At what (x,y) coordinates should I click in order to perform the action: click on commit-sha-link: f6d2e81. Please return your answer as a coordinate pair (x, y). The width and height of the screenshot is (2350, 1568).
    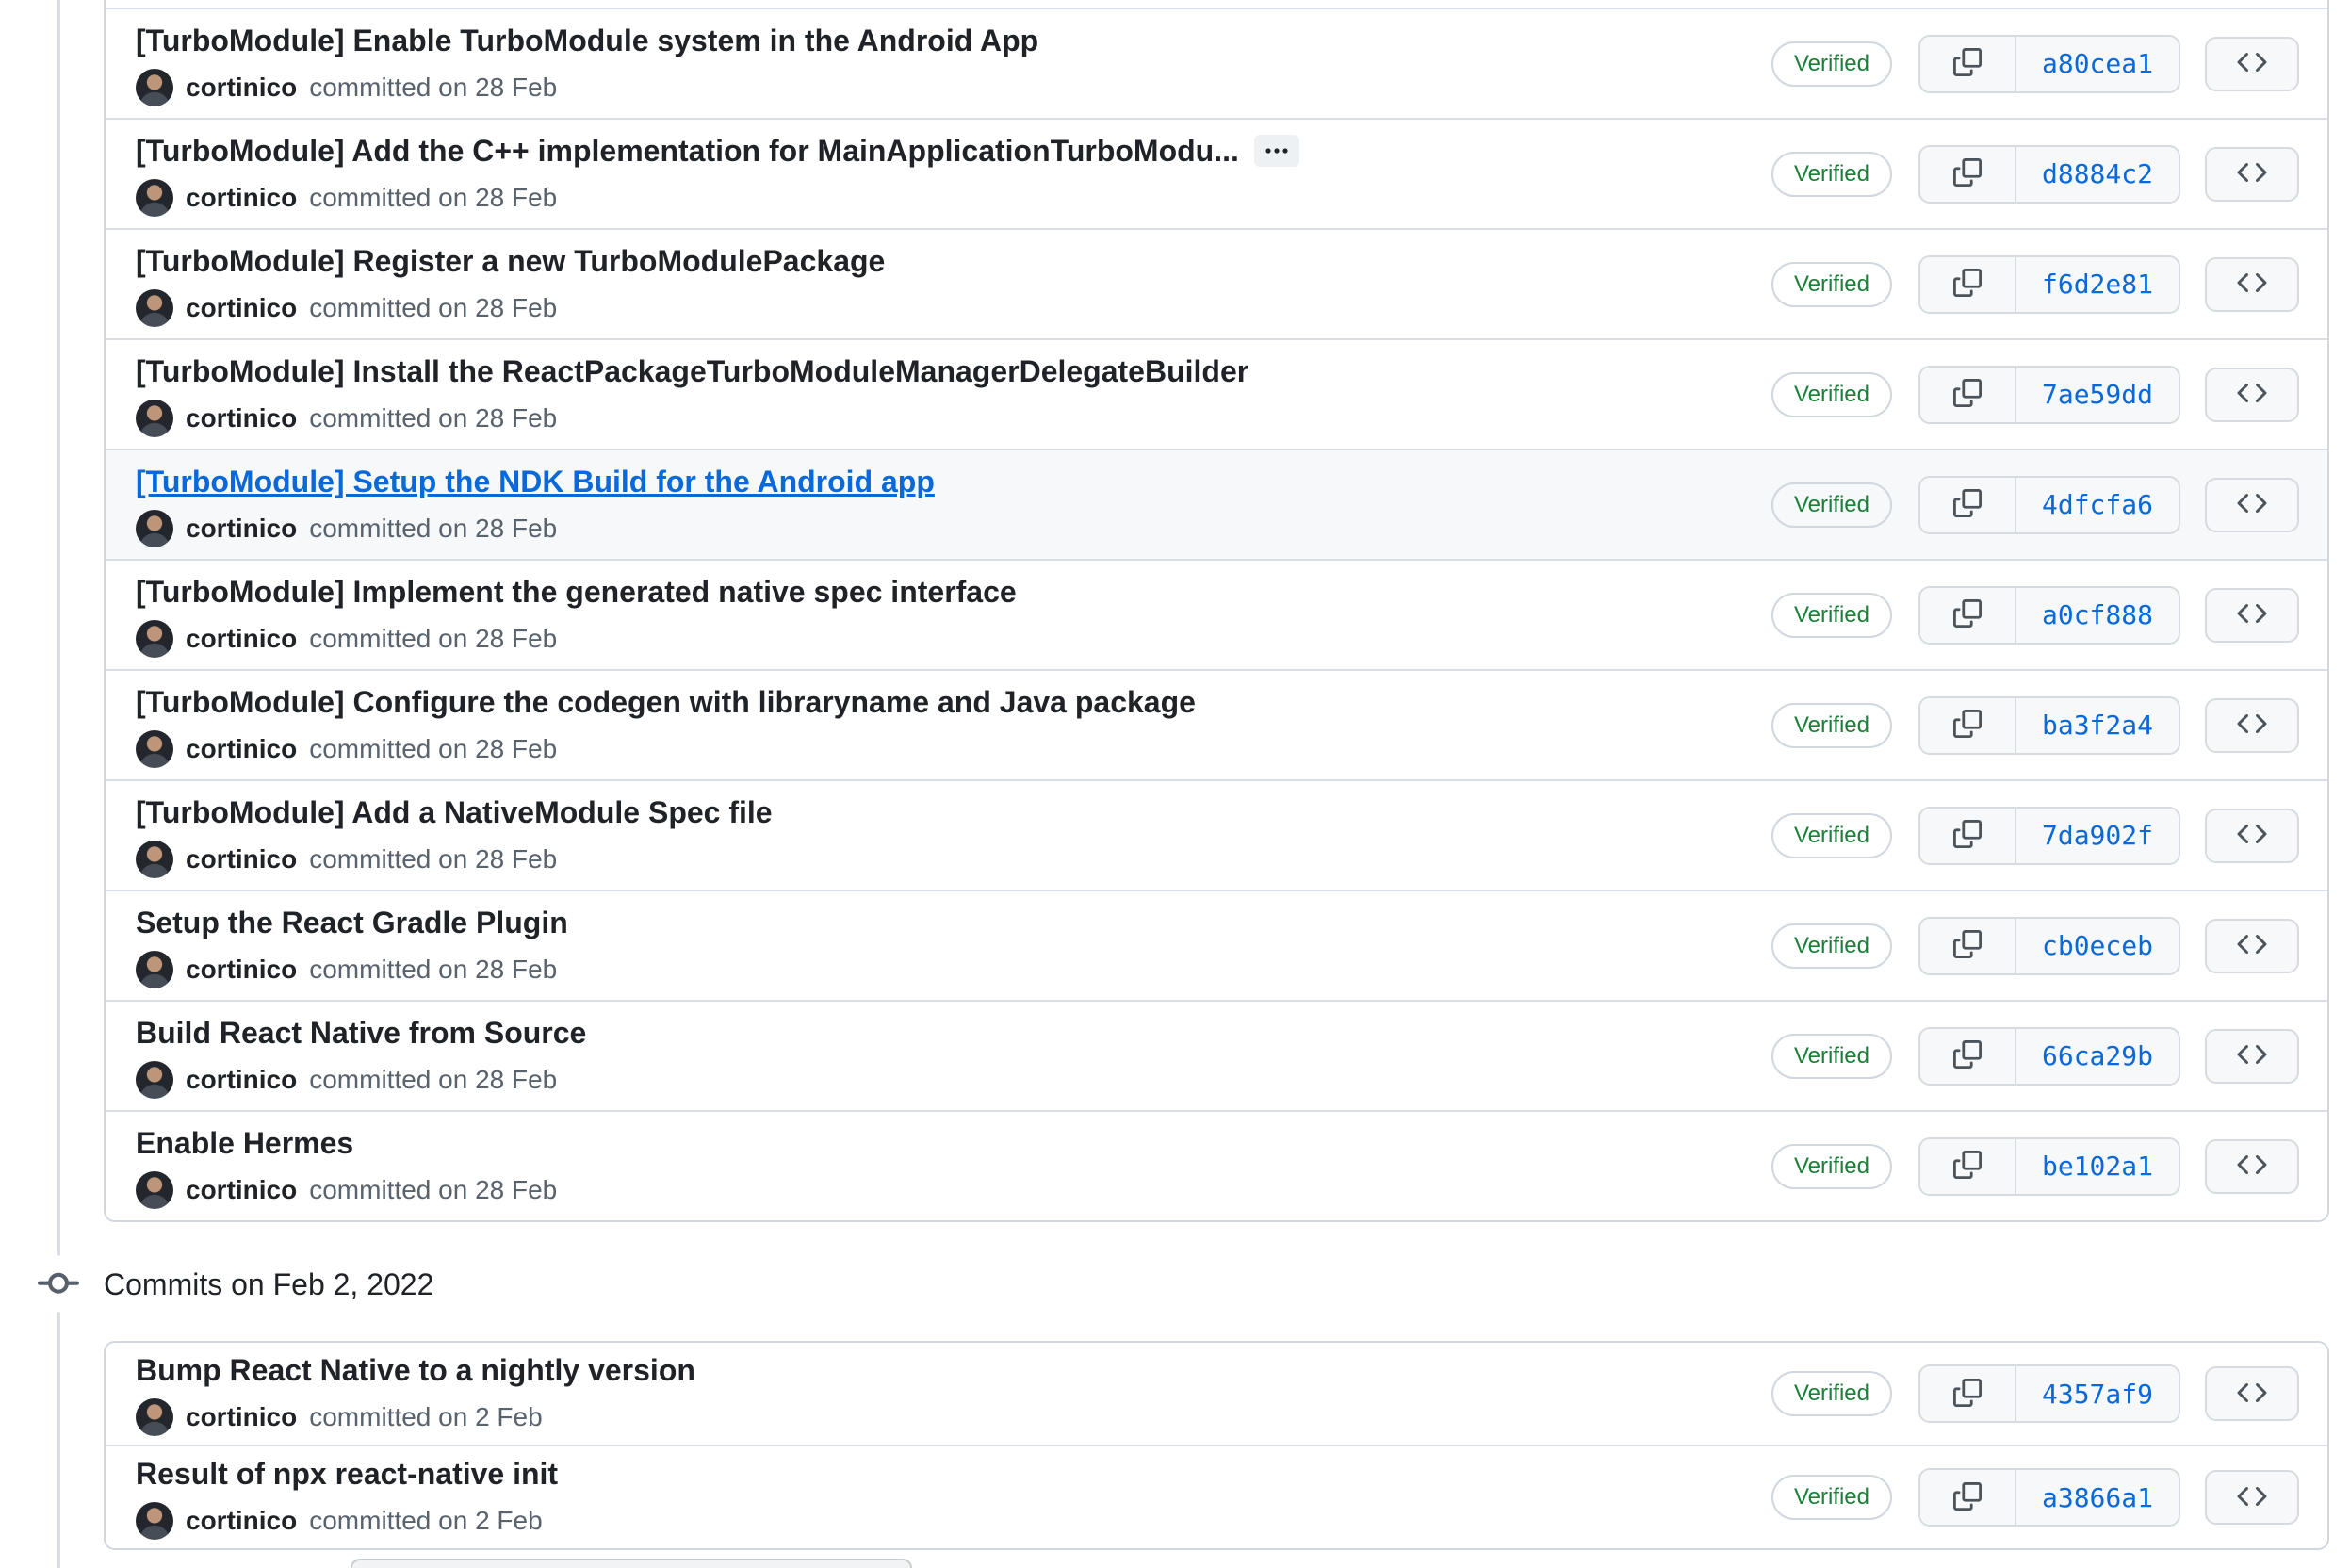
    Looking at the image, I should click on (2097, 284).